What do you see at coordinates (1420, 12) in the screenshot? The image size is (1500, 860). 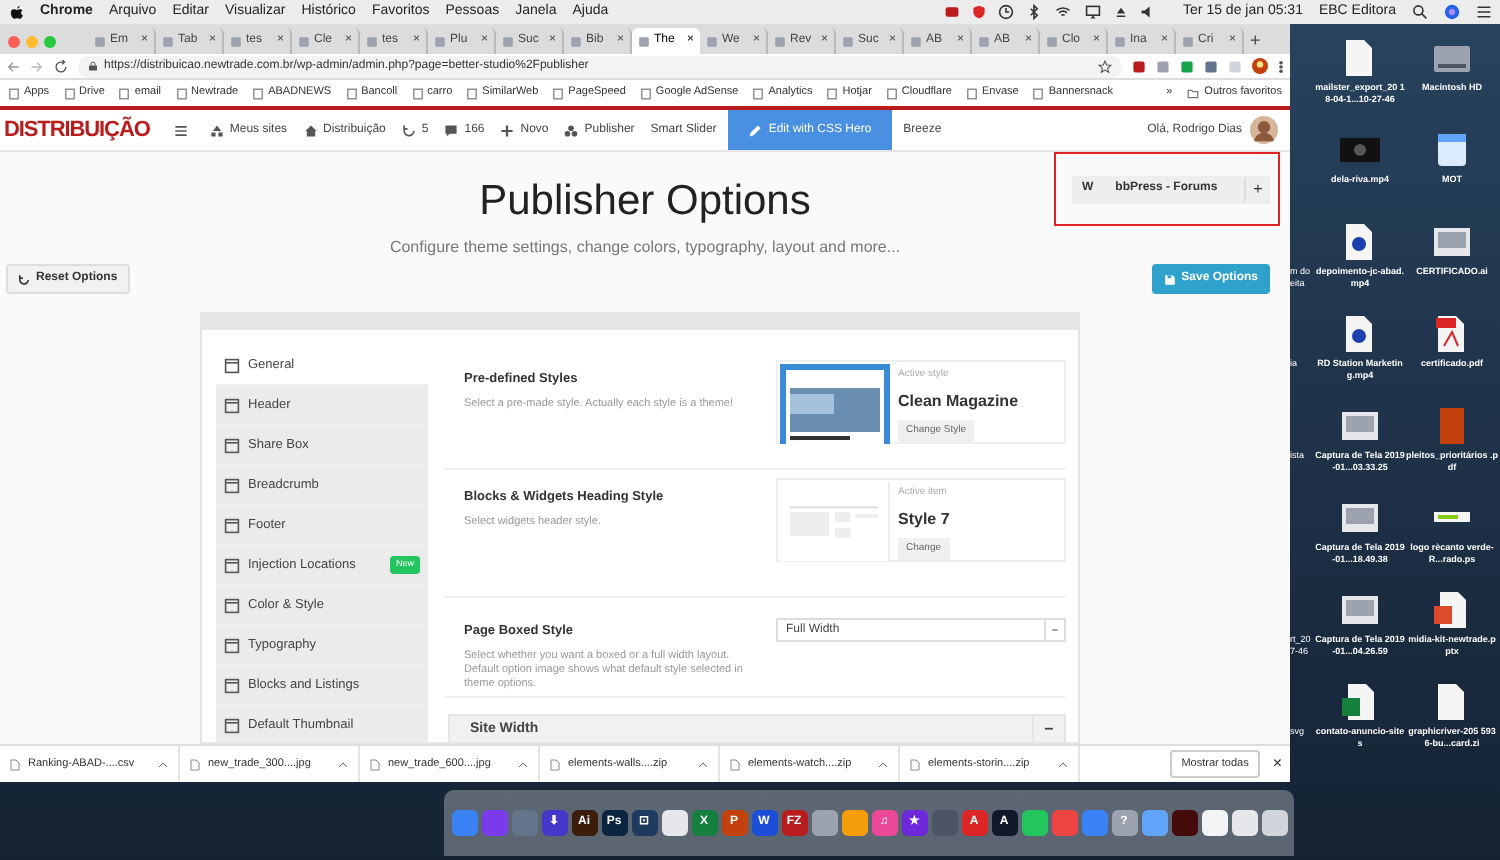 I see `search-icon` at bounding box center [1420, 12].